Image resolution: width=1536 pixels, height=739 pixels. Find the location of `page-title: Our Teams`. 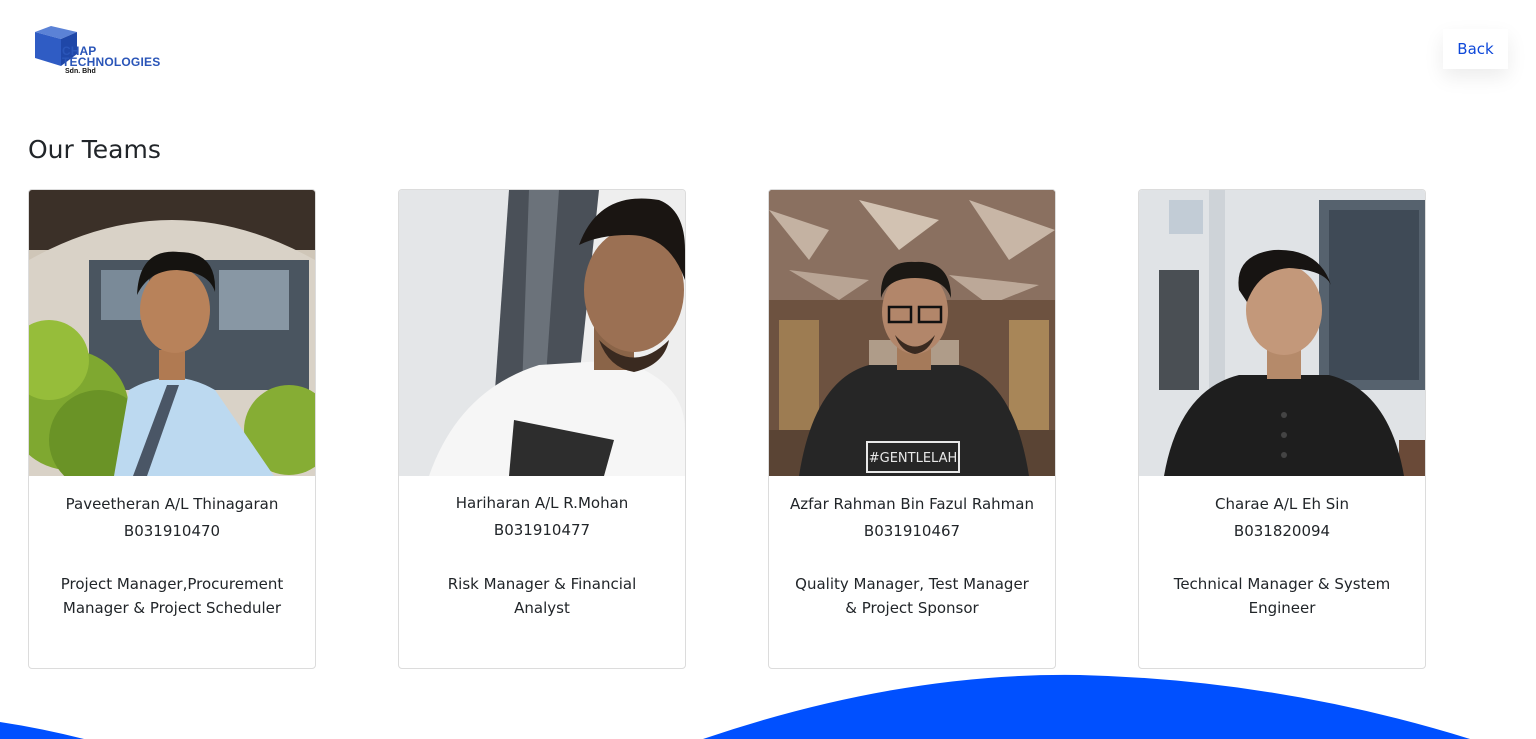

page-title: Our Teams is located at coordinates (94, 149).